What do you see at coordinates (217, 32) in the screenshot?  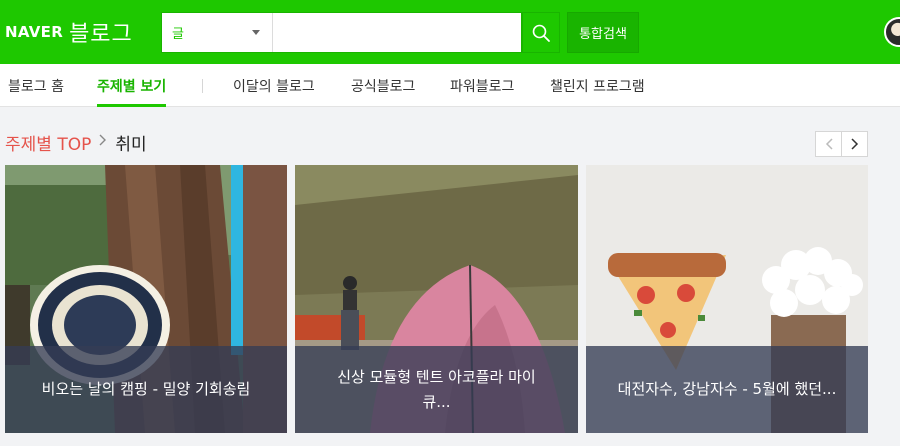 I see `search-type-select: 글` at bounding box center [217, 32].